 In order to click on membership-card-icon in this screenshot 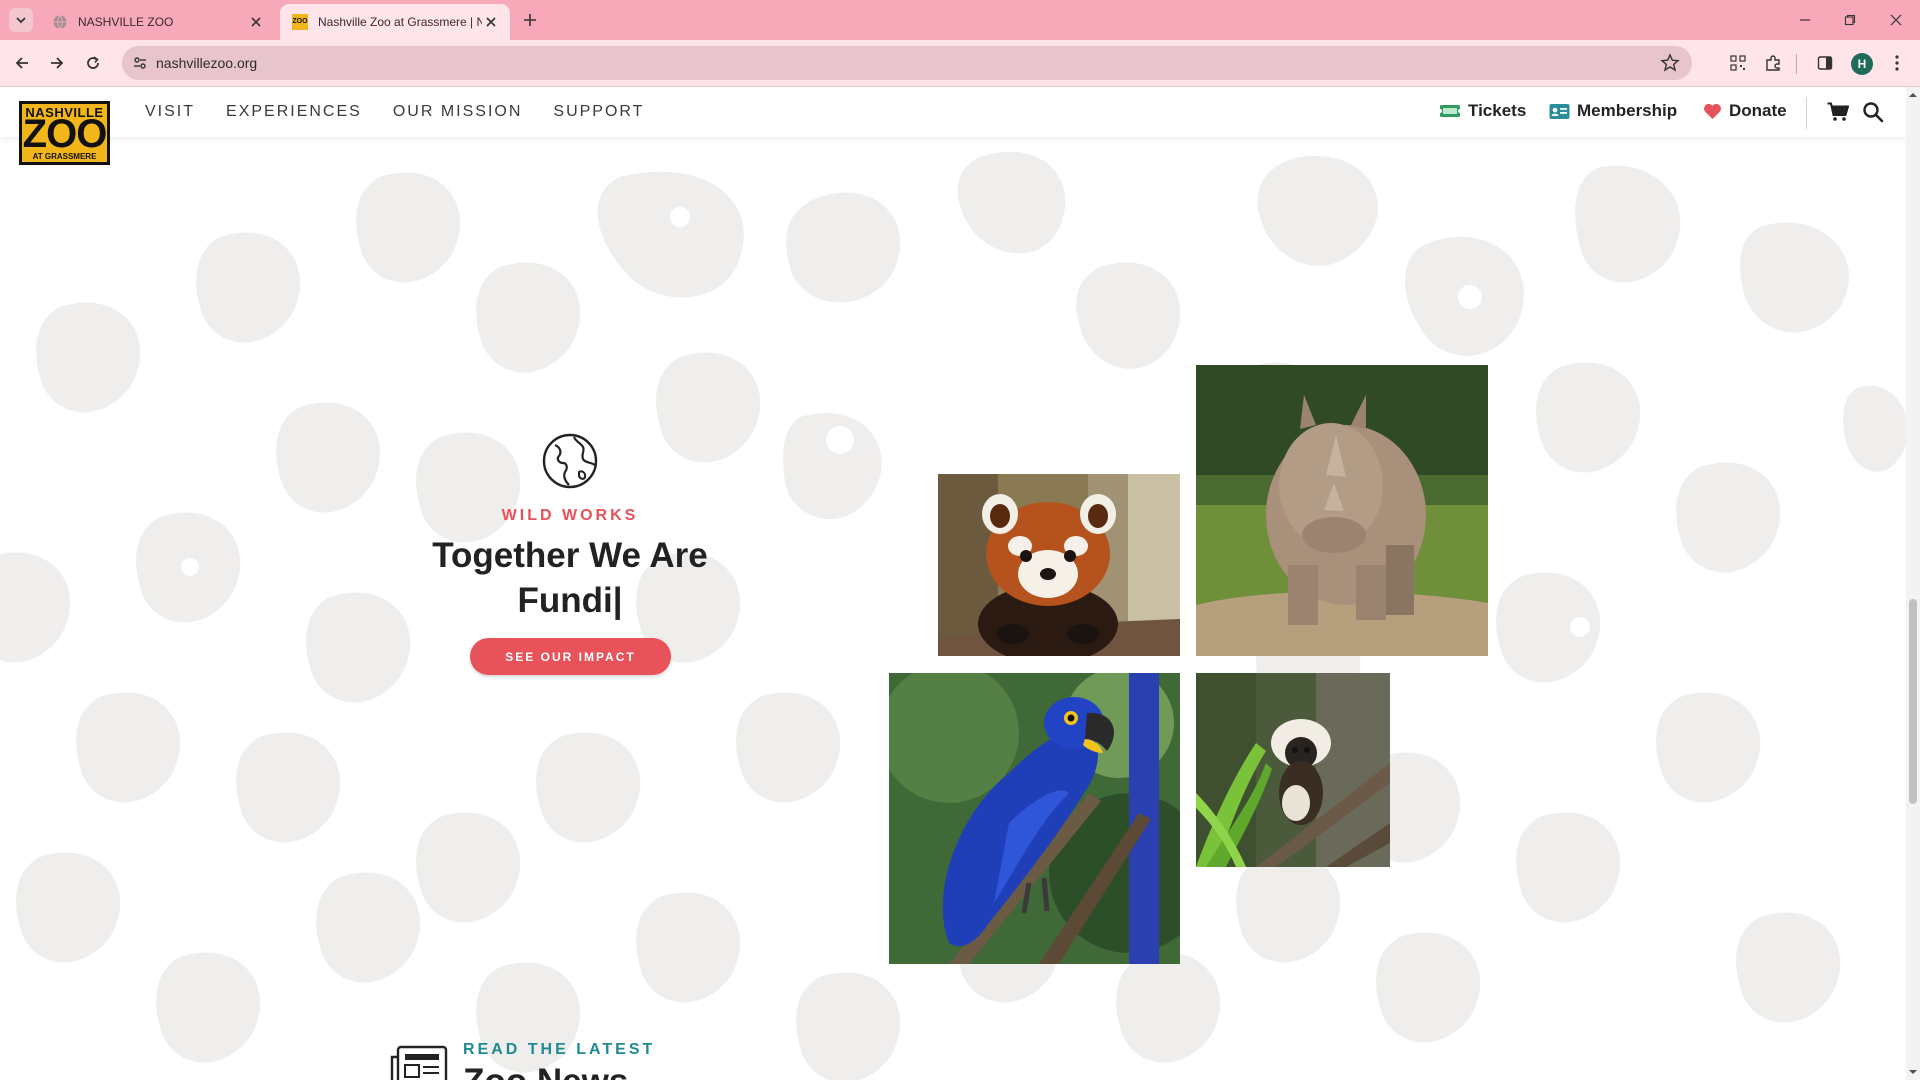, I will do `click(1559, 111)`.